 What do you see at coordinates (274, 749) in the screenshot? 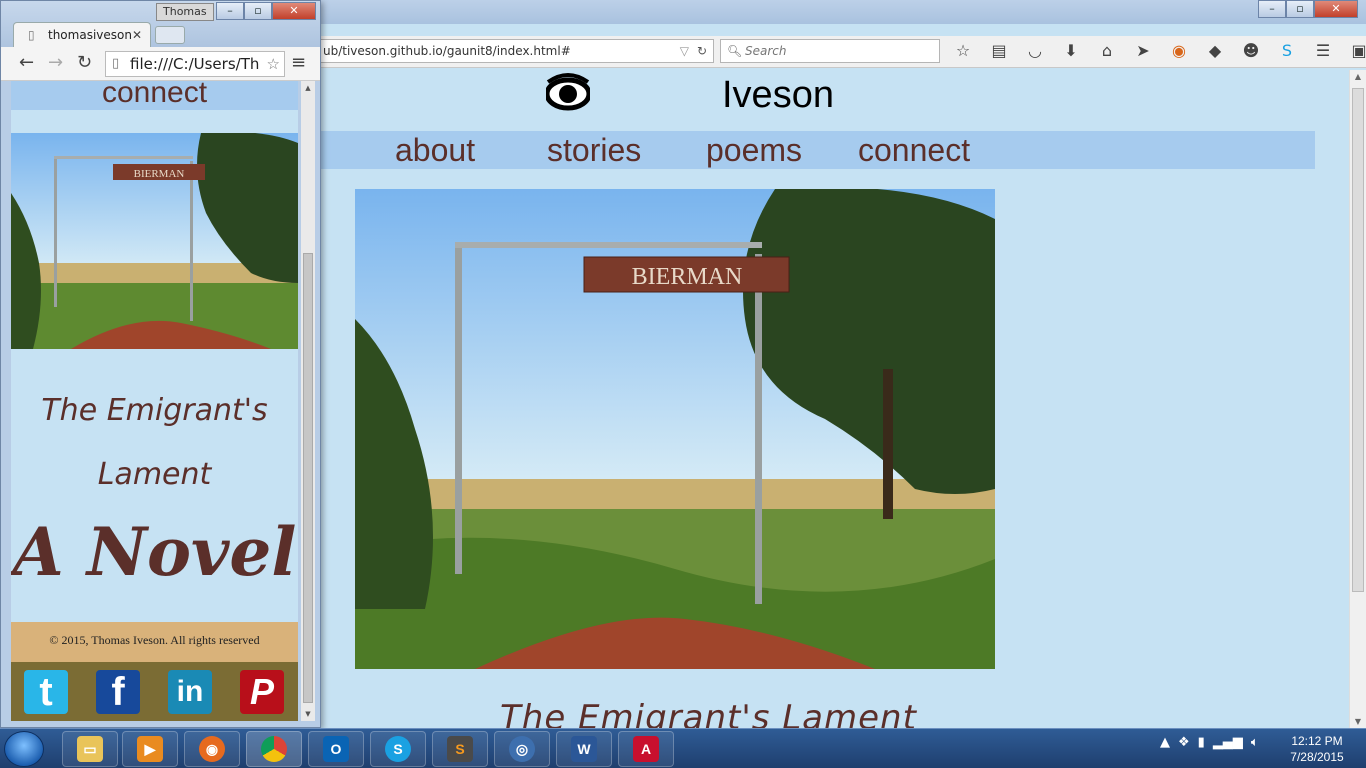
I see `chrome-button` at bounding box center [274, 749].